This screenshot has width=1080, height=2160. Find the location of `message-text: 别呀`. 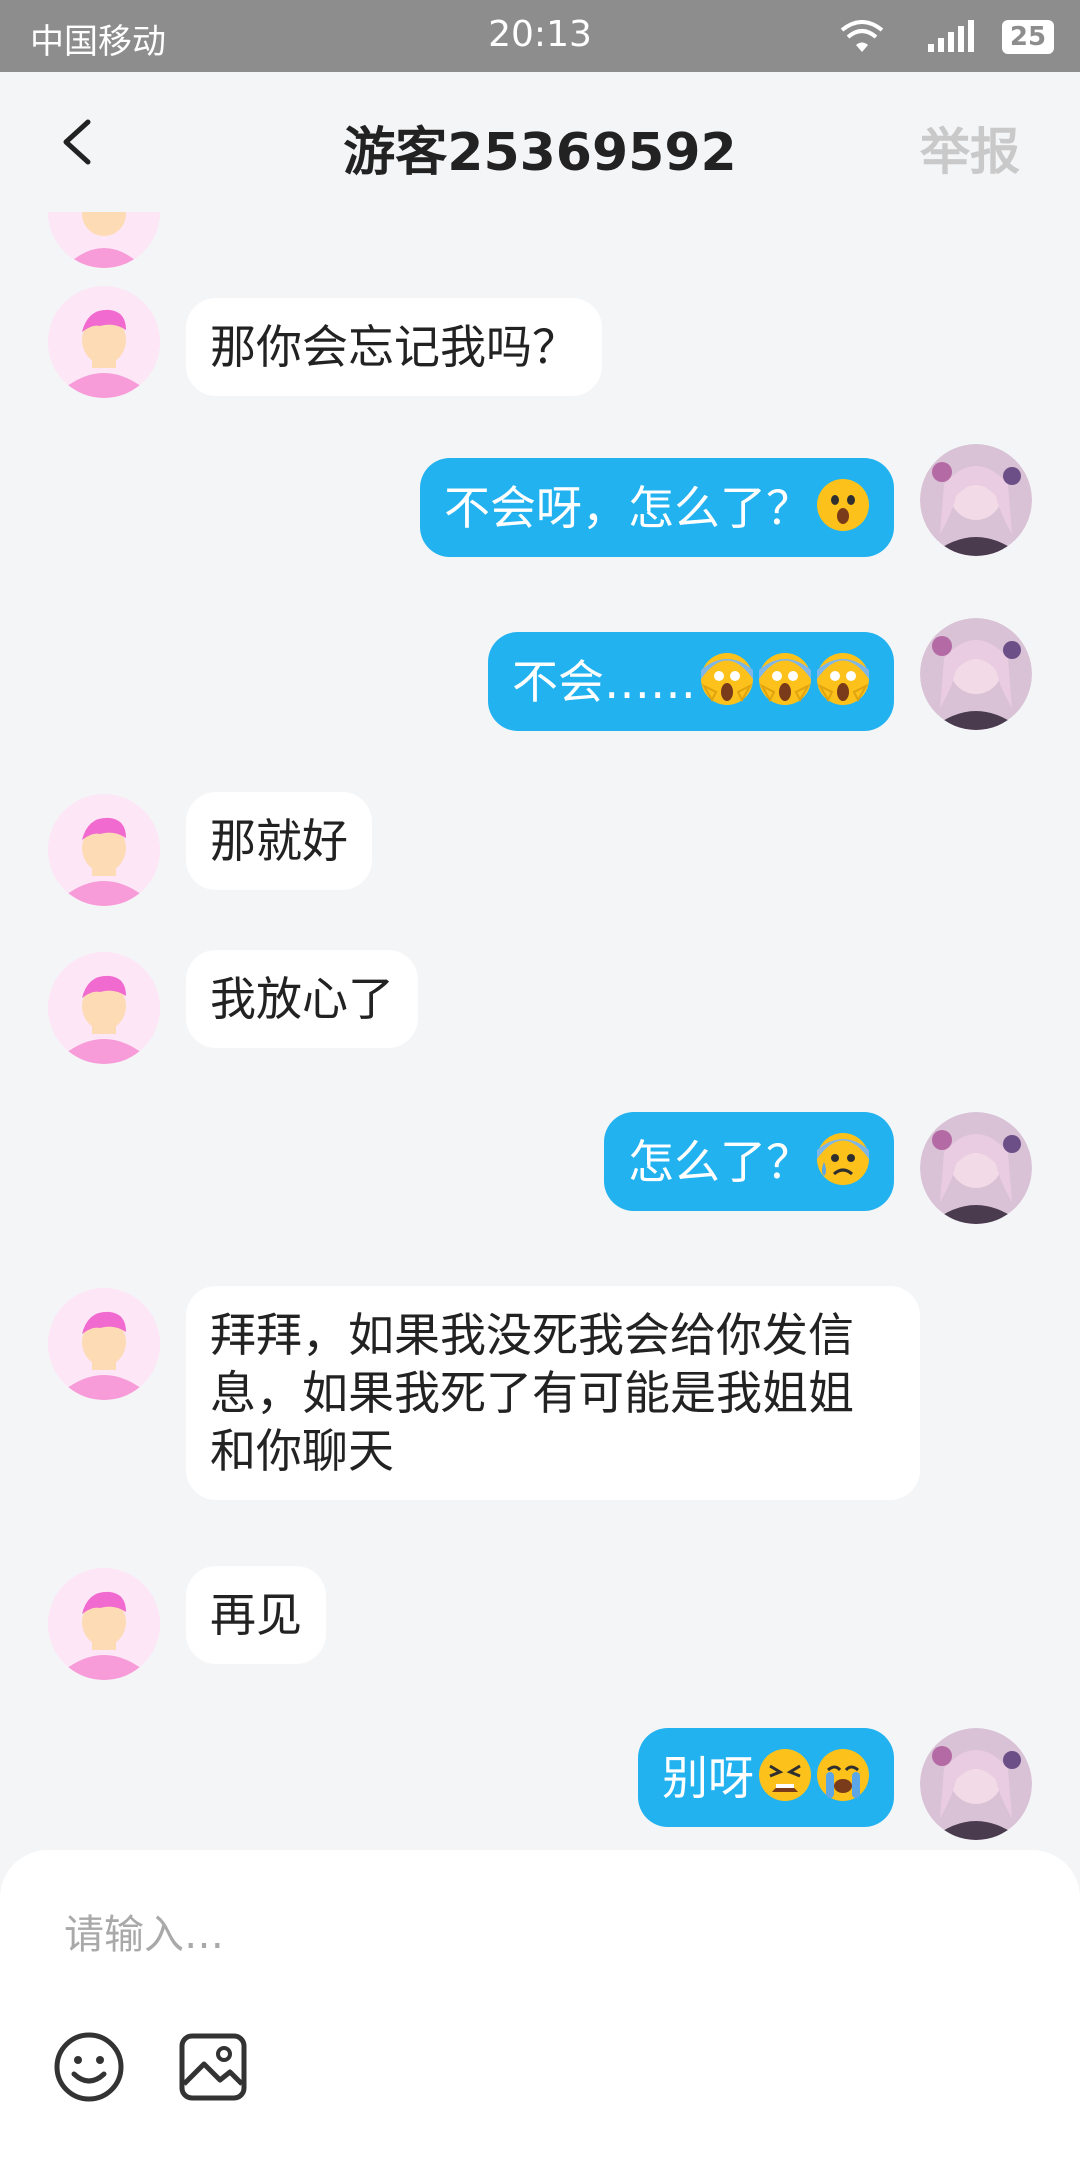

message-text: 别呀 is located at coordinates (708, 1778).